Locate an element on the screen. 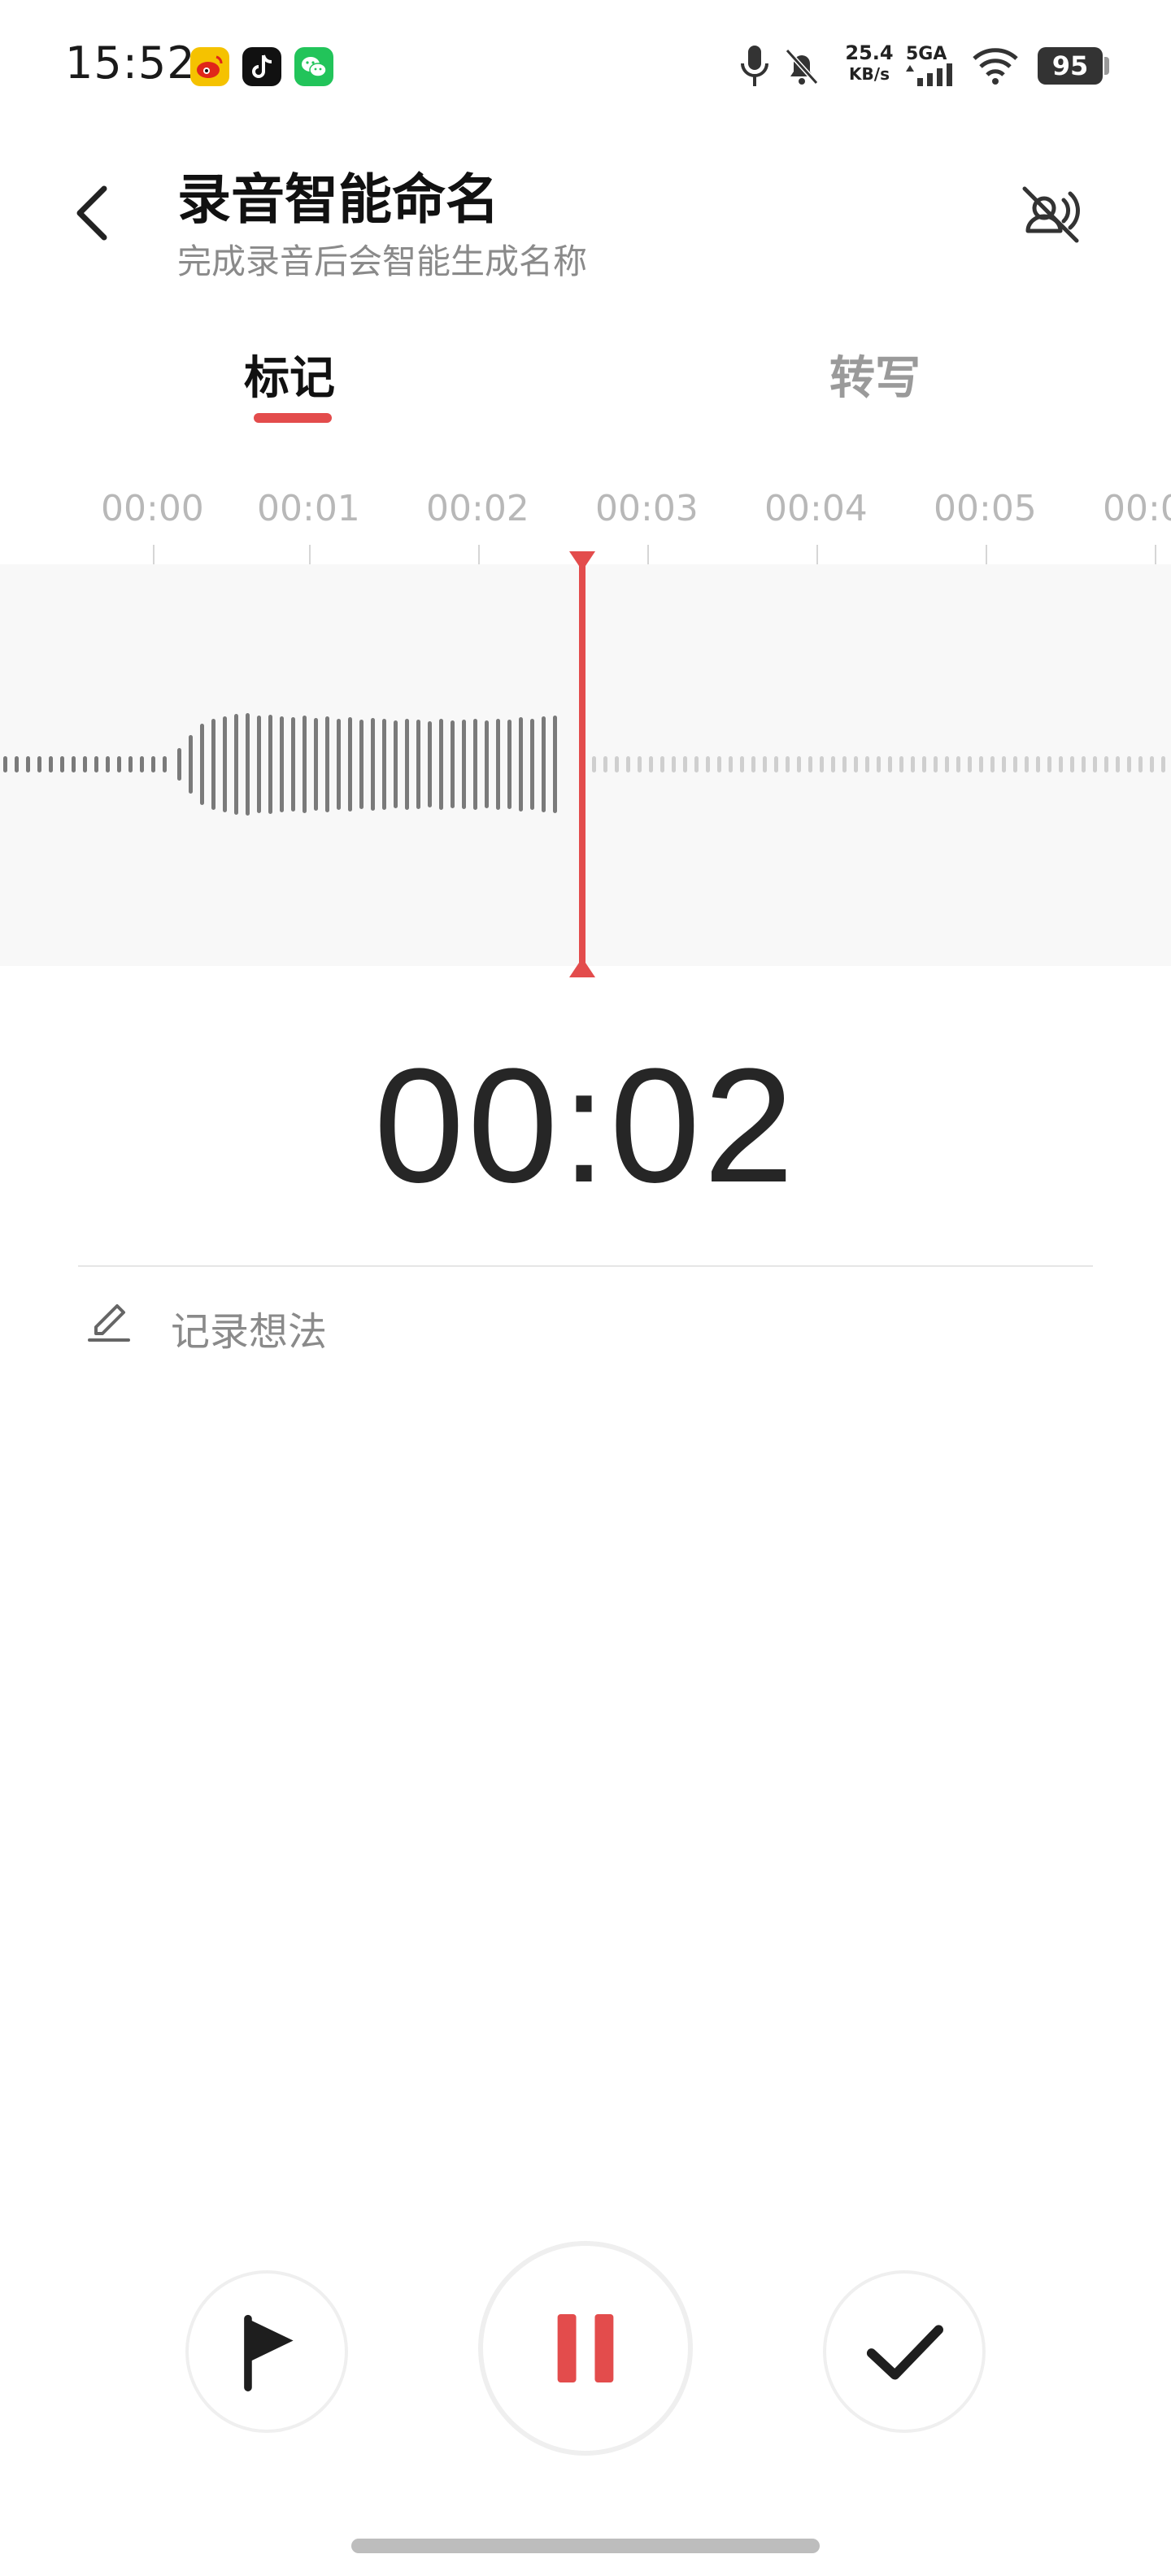 This screenshot has height=2576, width=1171. check-icon is located at coordinates (904, 2353).